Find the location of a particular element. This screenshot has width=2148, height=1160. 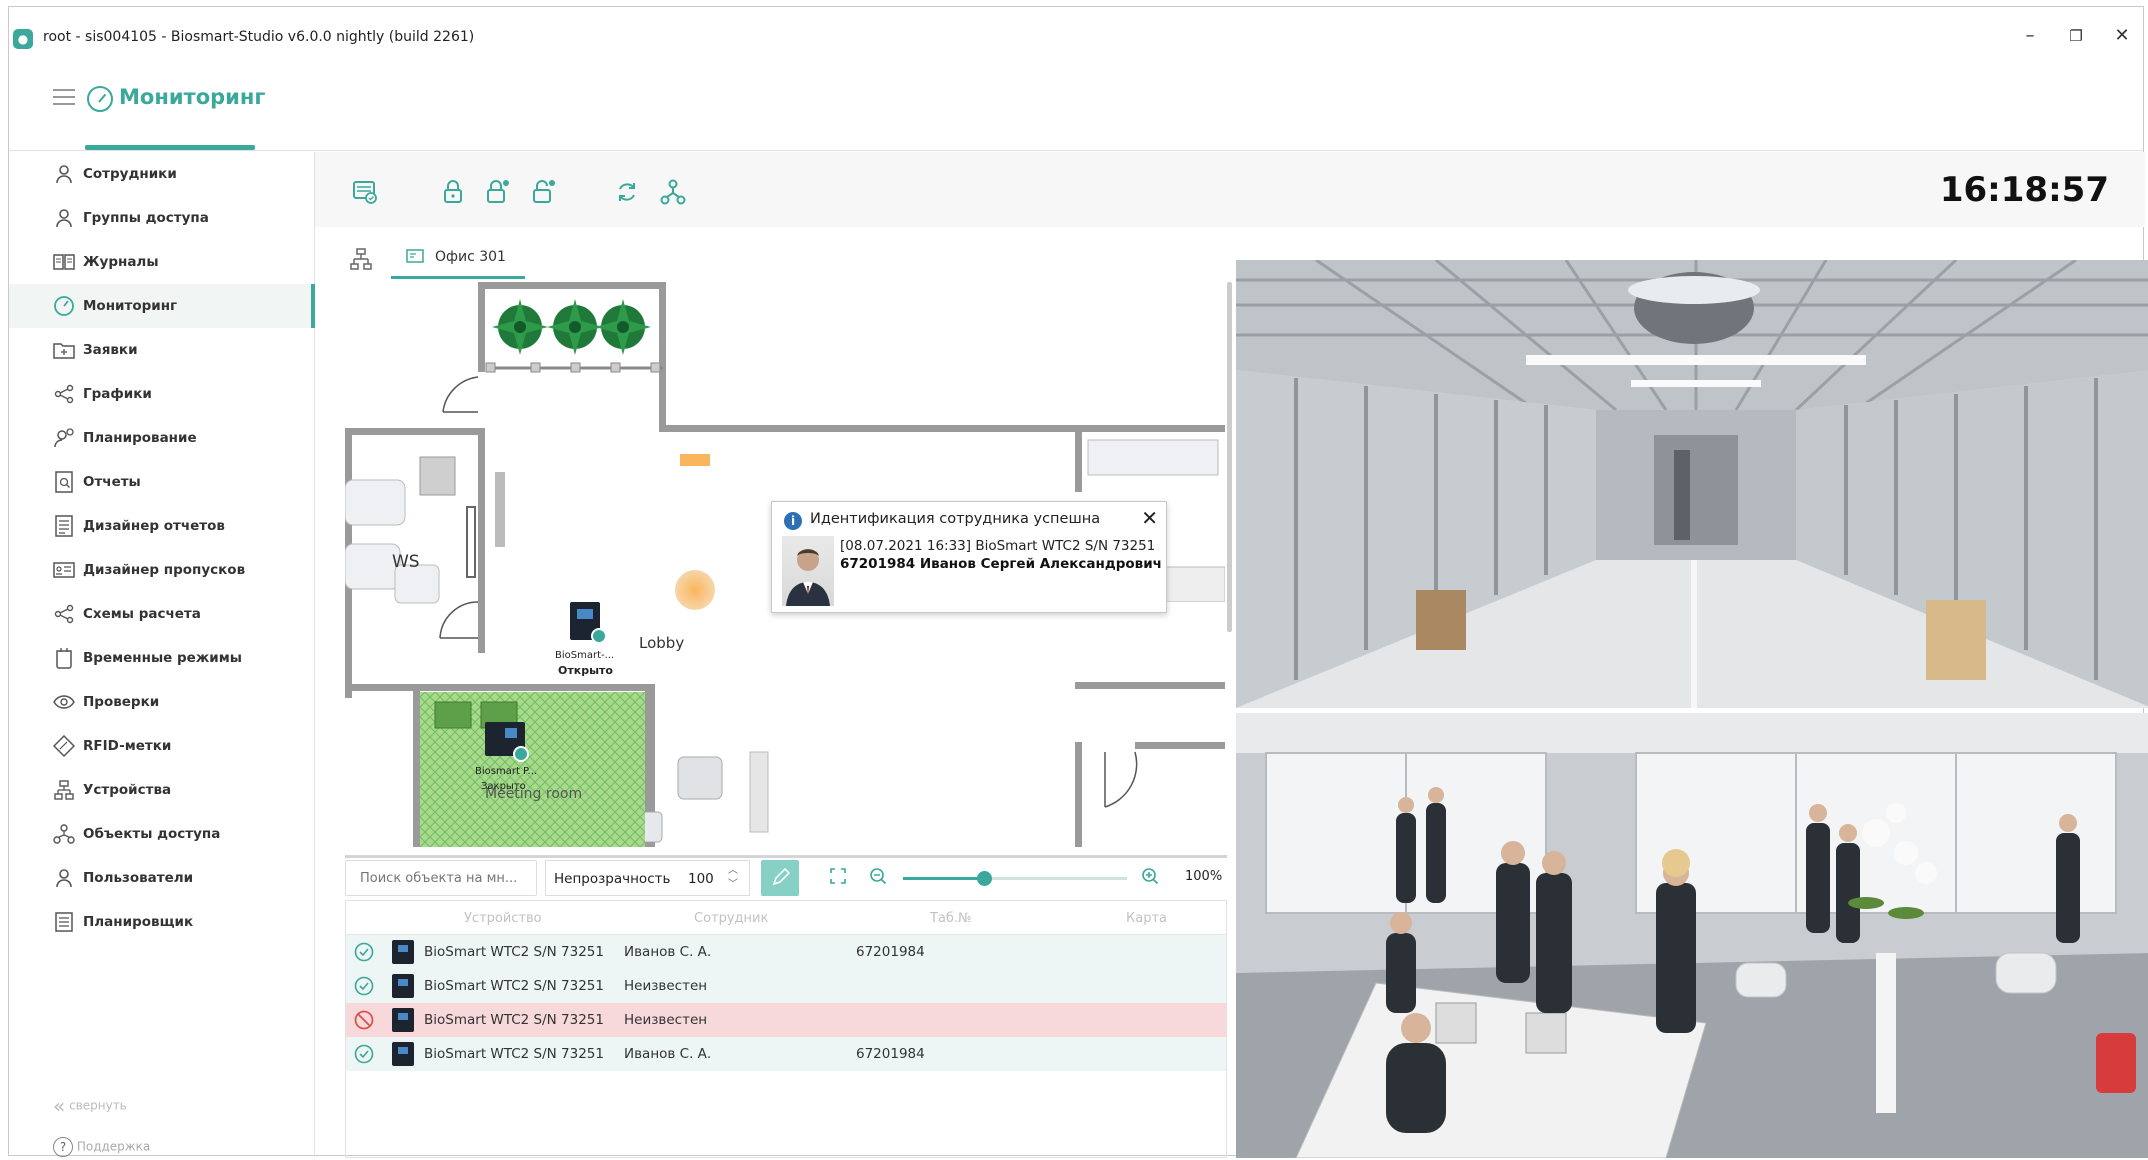

sidebar-item-graphs: Графики is located at coordinates (162, 394).